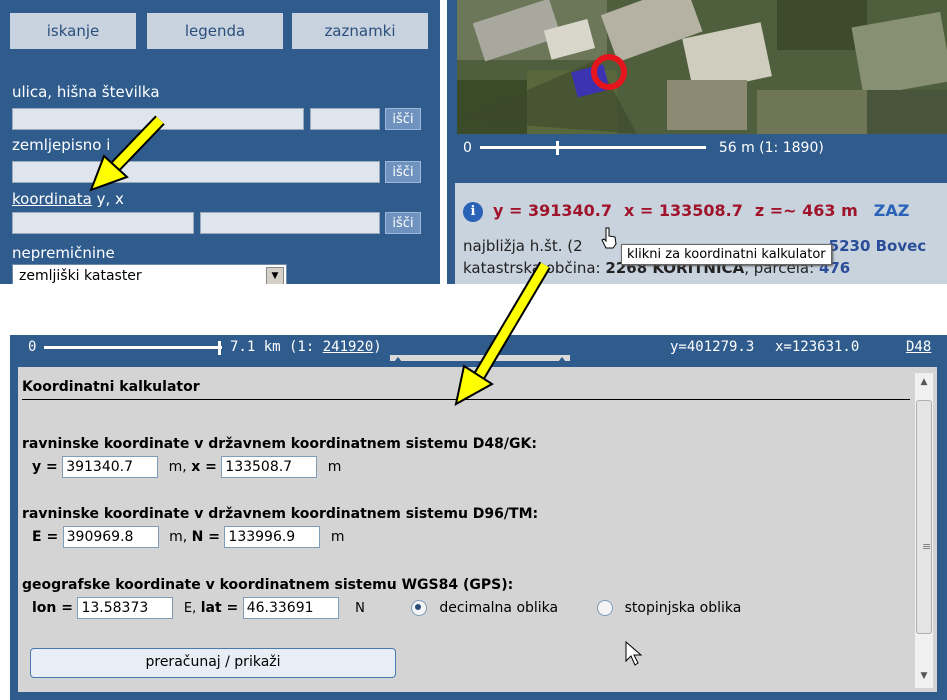 The height and width of the screenshot is (700, 947). I want to click on coordinate-y-input, so click(103, 223).